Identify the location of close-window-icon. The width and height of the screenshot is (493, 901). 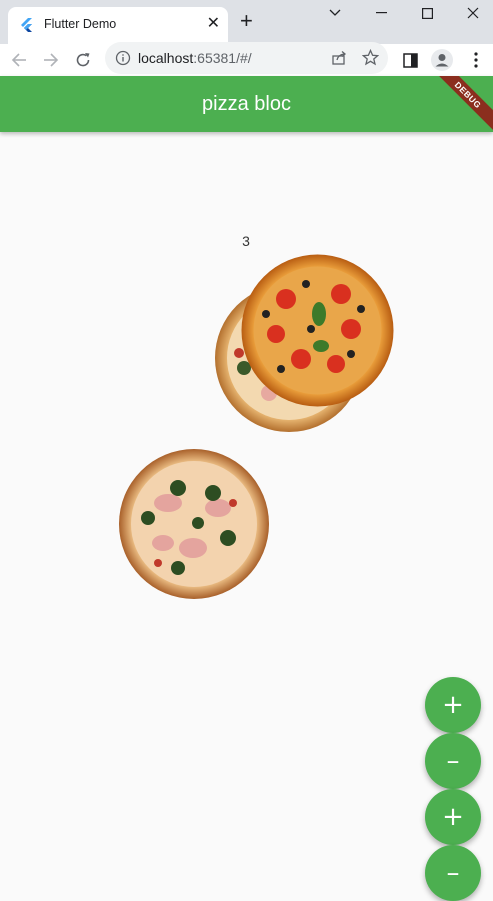
(471, 13).